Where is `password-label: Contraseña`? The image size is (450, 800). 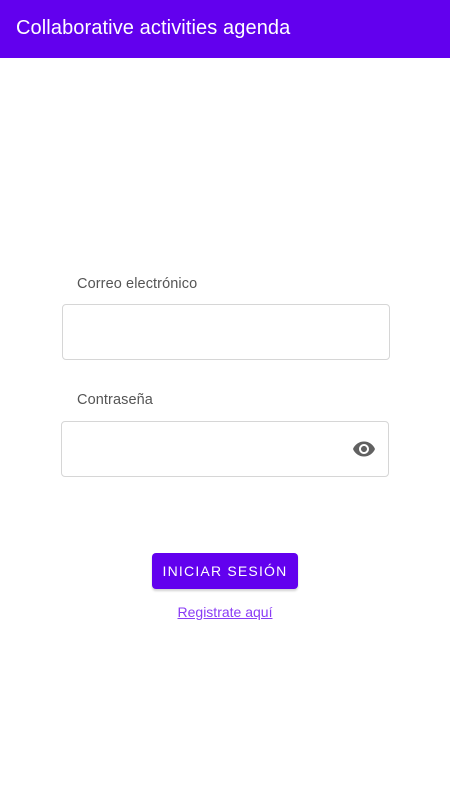 password-label: Contraseña is located at coordinates (115, 400).